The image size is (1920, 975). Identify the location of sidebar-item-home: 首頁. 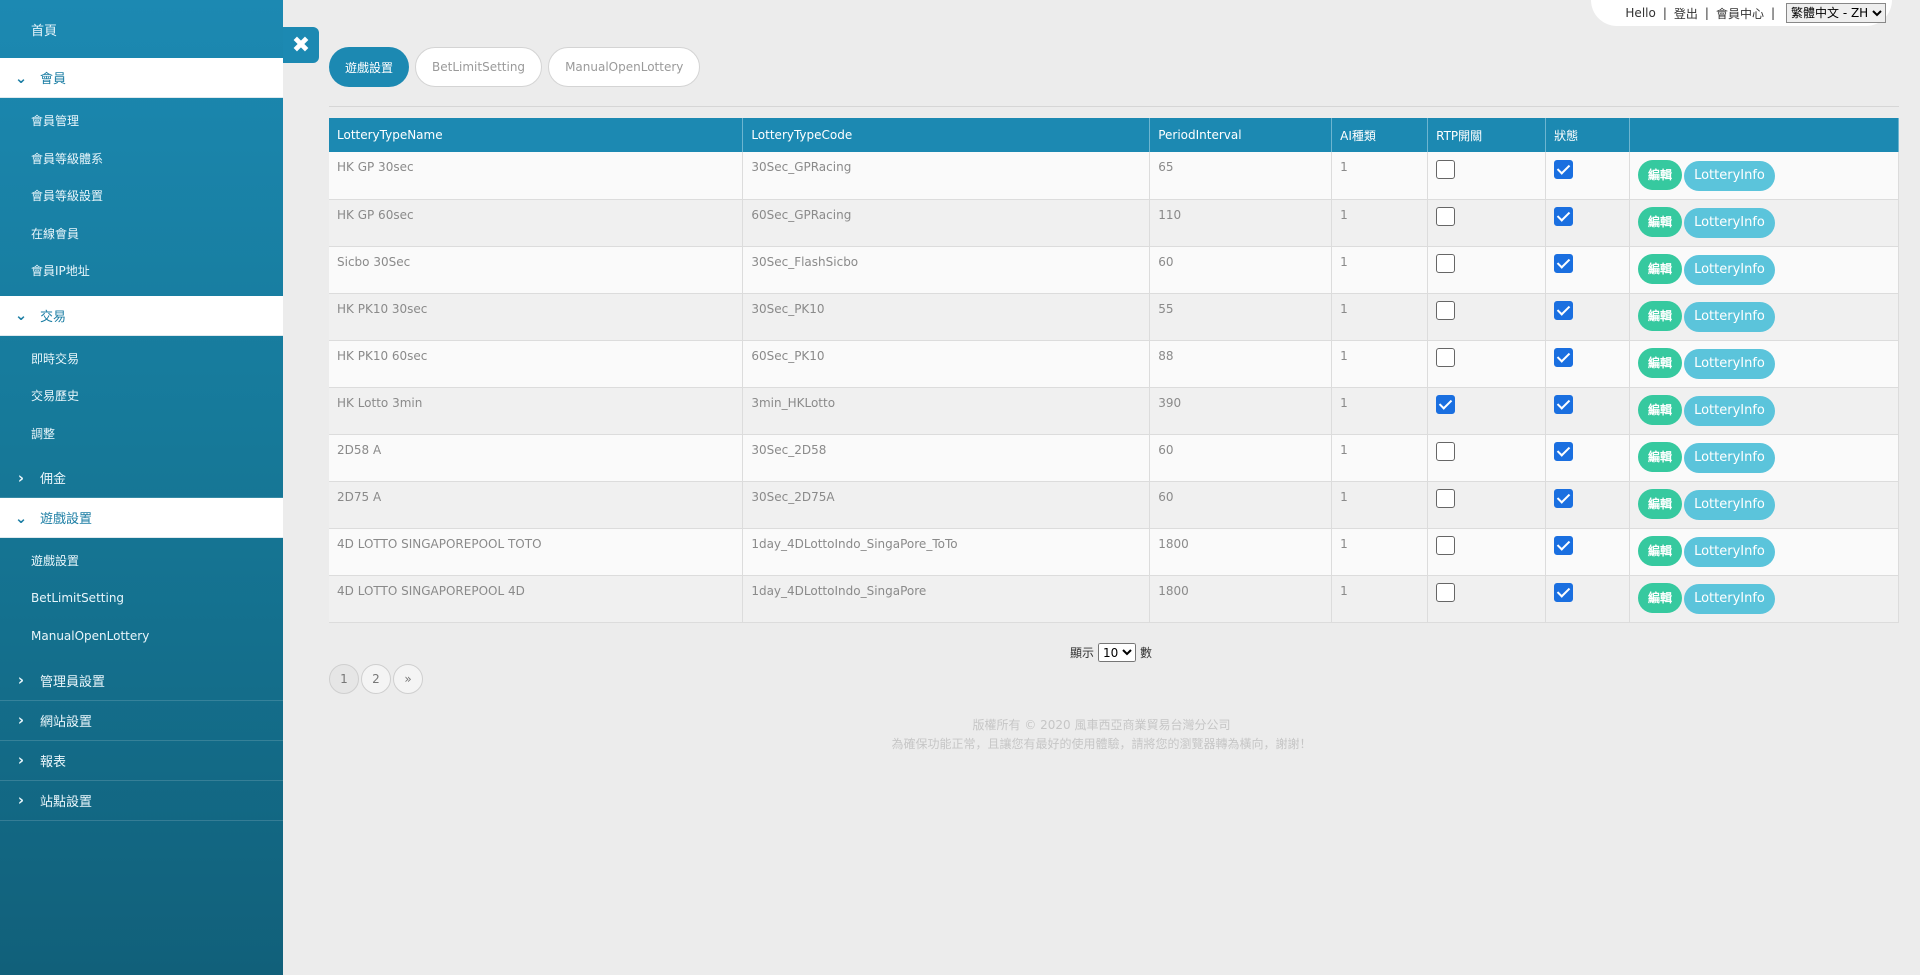
(141, 29).